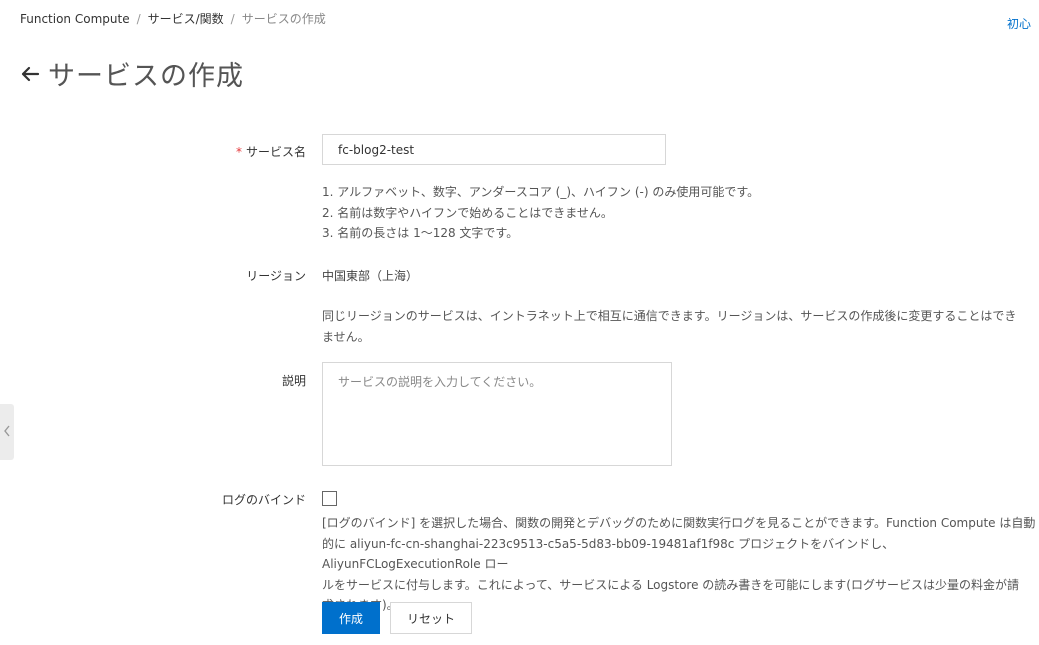 The image size is (1039, 645). I want to click on log-bind-checkbox, so click(329, 498).